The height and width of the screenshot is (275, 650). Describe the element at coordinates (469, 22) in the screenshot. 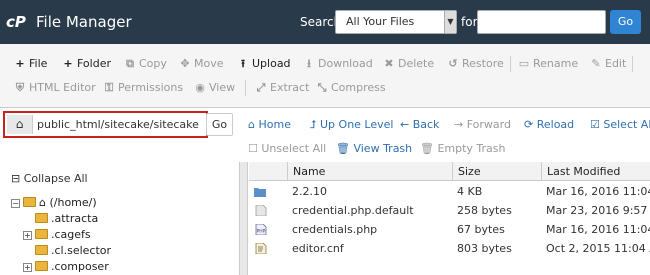

I see `for-label: for` at that location.